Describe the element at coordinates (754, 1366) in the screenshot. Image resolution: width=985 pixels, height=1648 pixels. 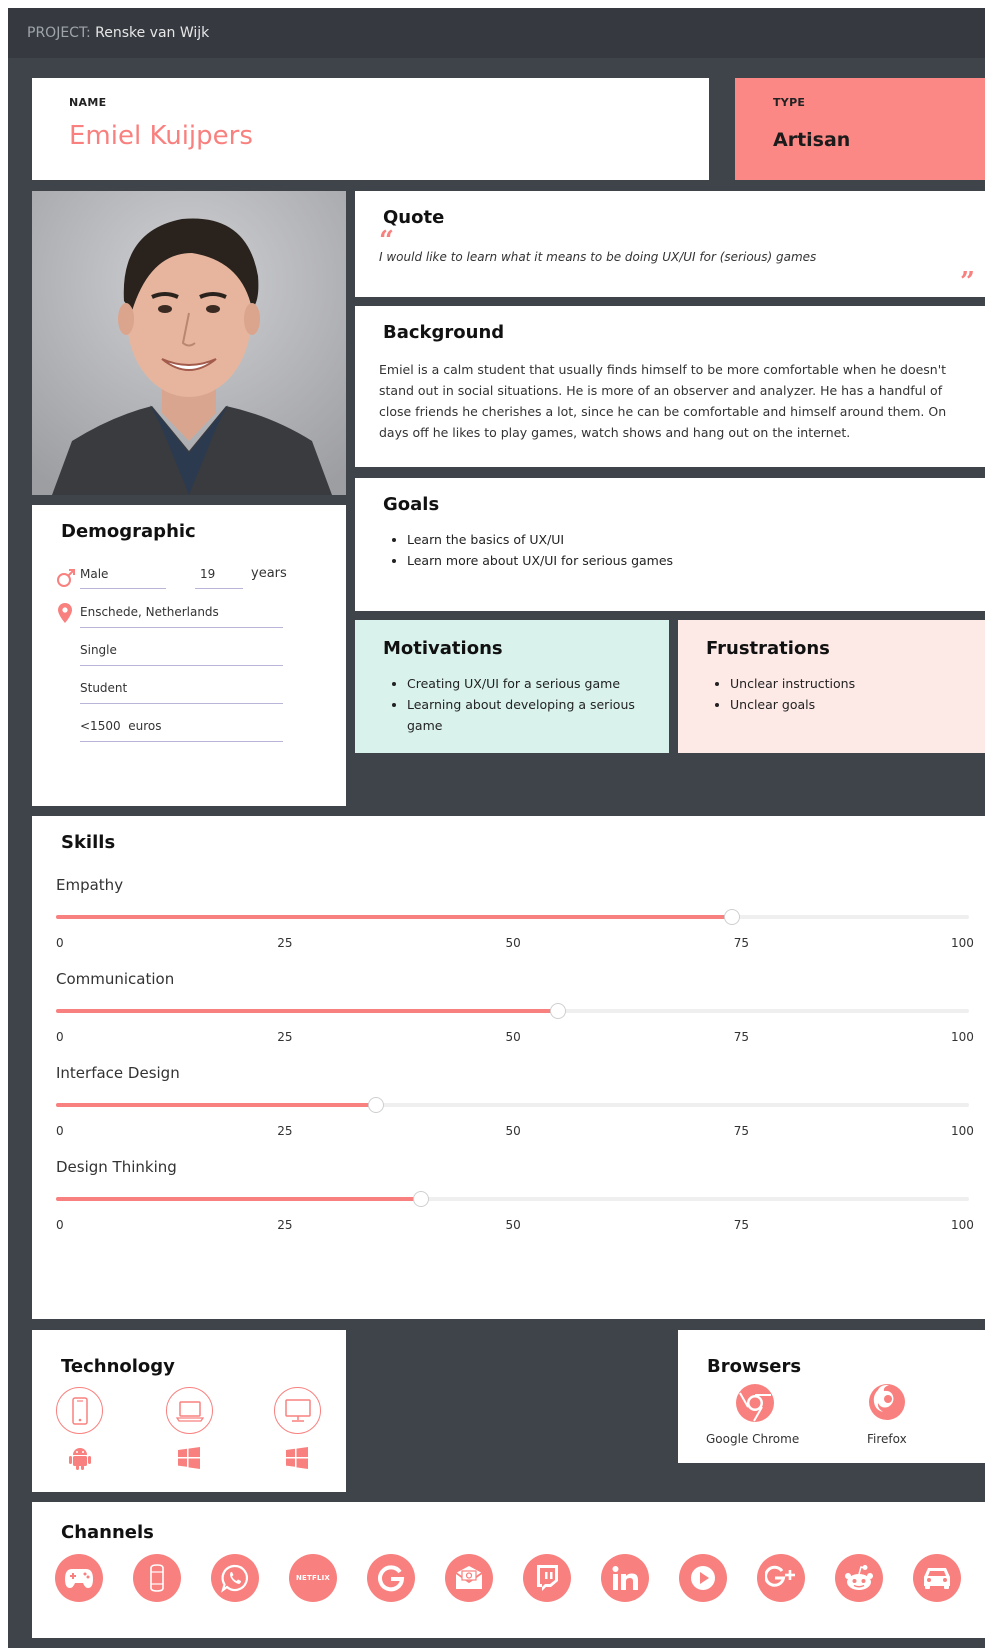
I see `browsers-title: Browsers` at that location.